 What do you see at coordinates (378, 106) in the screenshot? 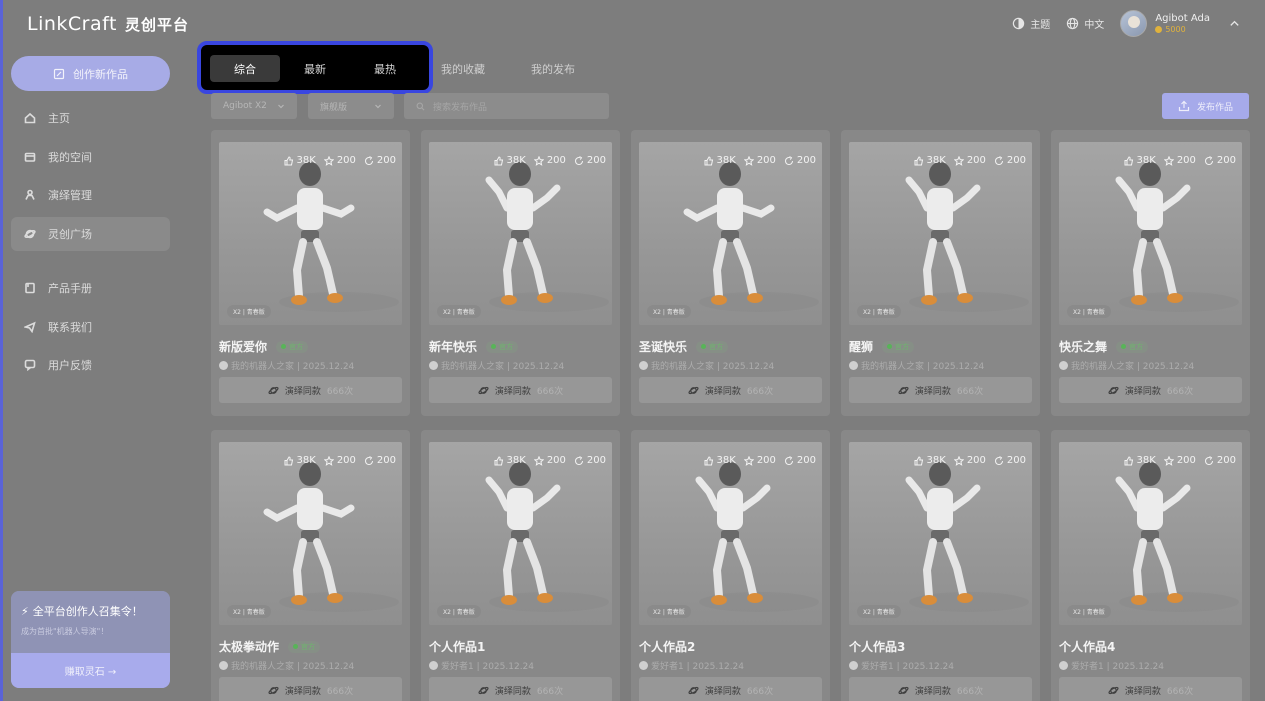
I see `chevron-down-icon` at bounding box center [378, 106].